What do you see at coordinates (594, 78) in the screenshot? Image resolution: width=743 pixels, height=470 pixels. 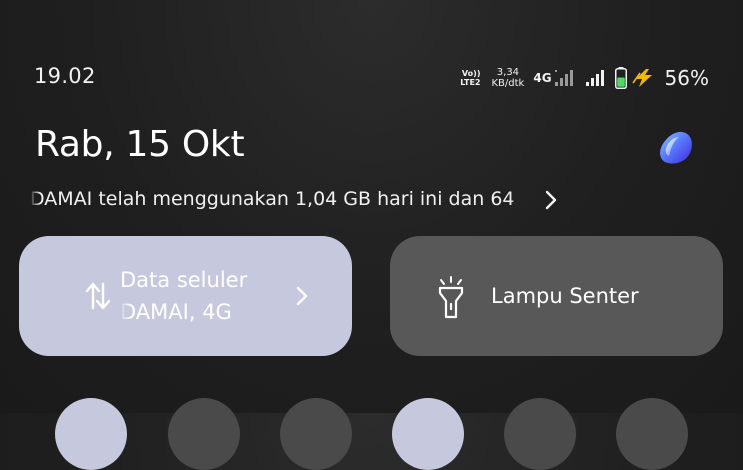 I see `signal-sim1-icon` at bounding box center [594, 78].